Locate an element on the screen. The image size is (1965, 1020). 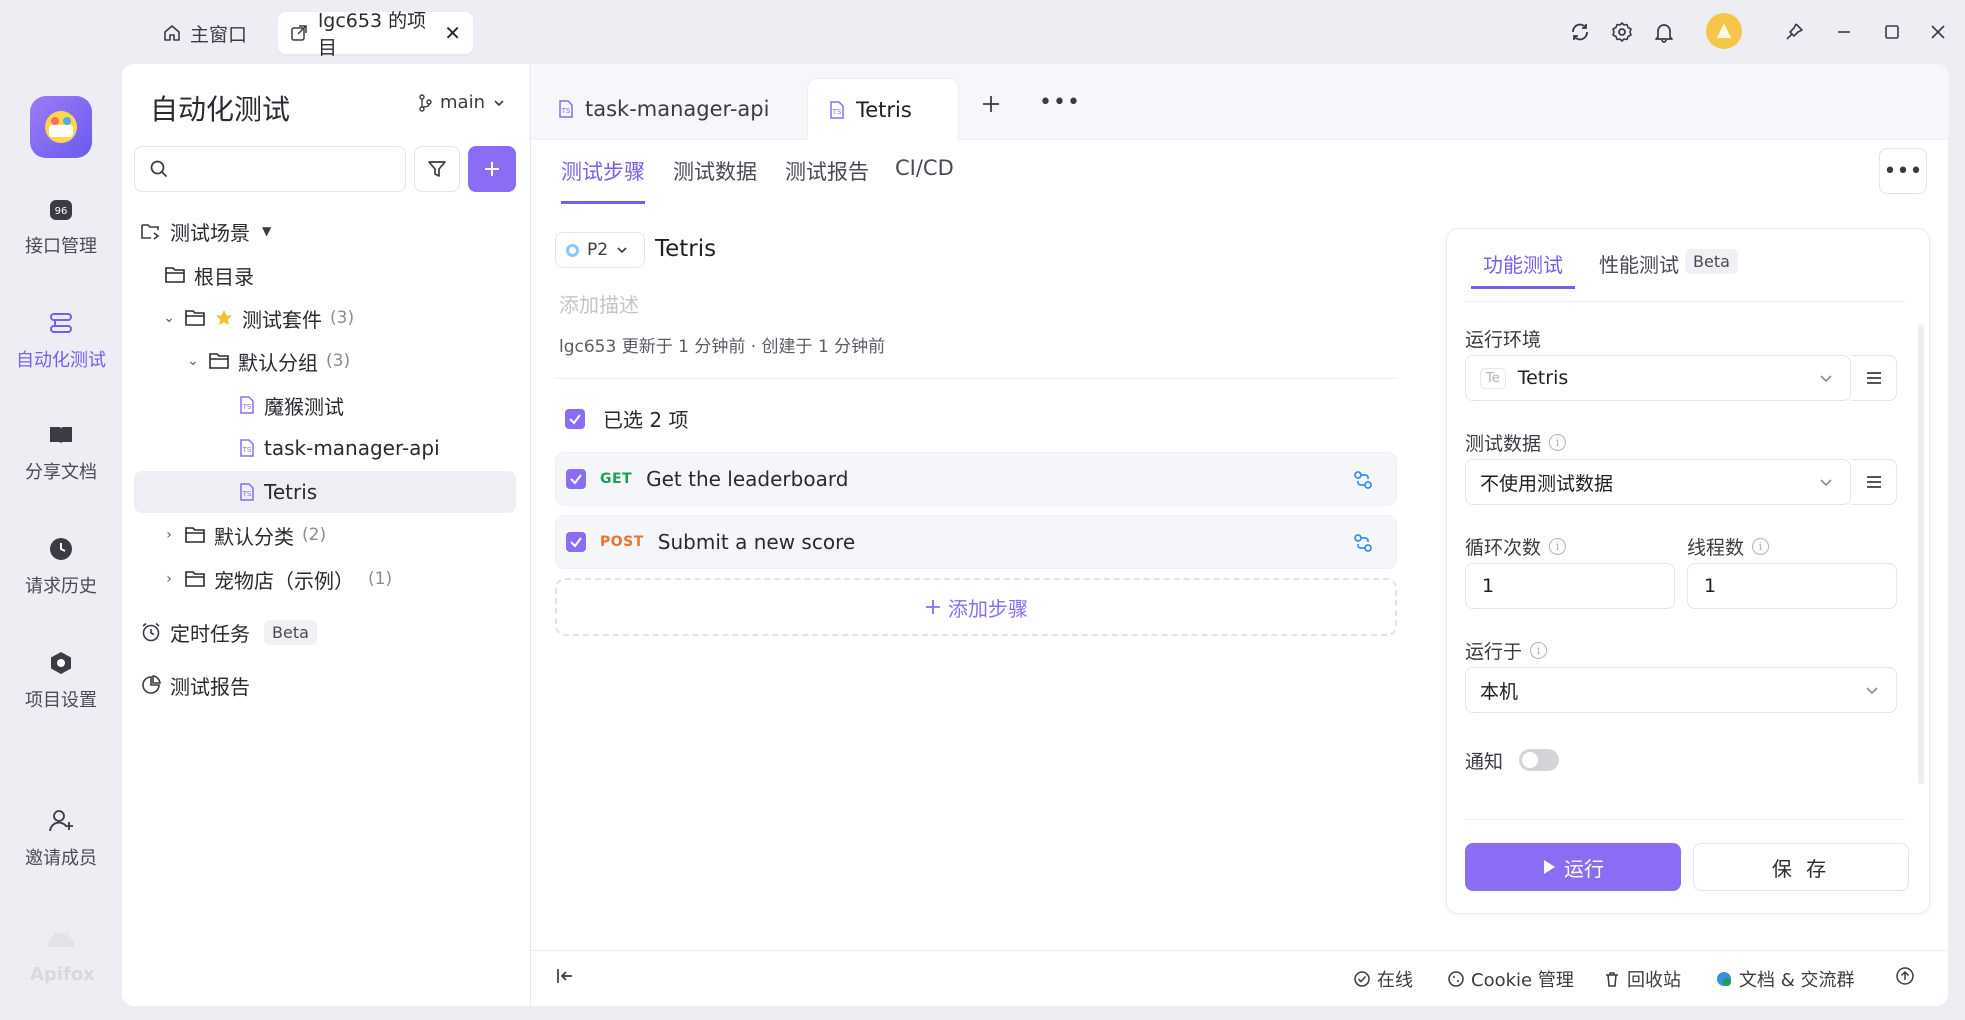
online-status: 在线 is located at coordinates (1383, 979).